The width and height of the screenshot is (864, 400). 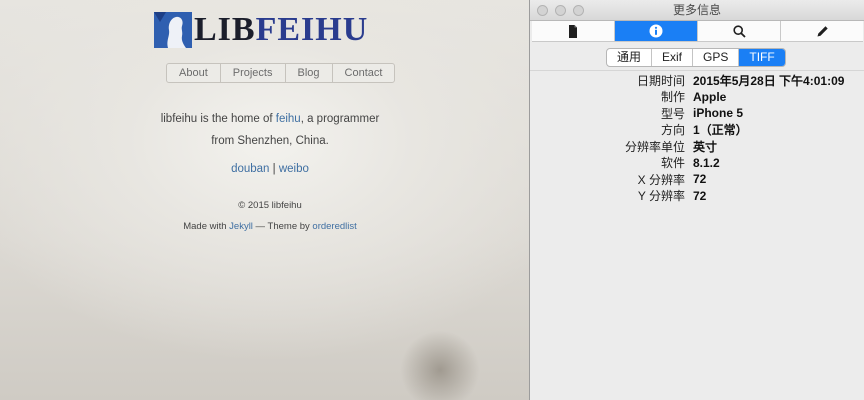 I want to click on copyright: © 2015 libfeihu, so click(x=270, y=205).